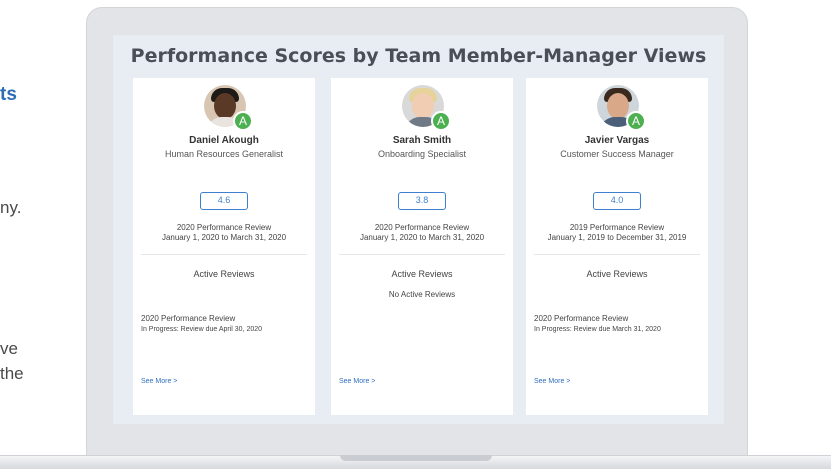 This screenshot has width=831, height=469. I want to click on active-review-status: In Progress: Review due April 30, 2020, so click(202, 329).